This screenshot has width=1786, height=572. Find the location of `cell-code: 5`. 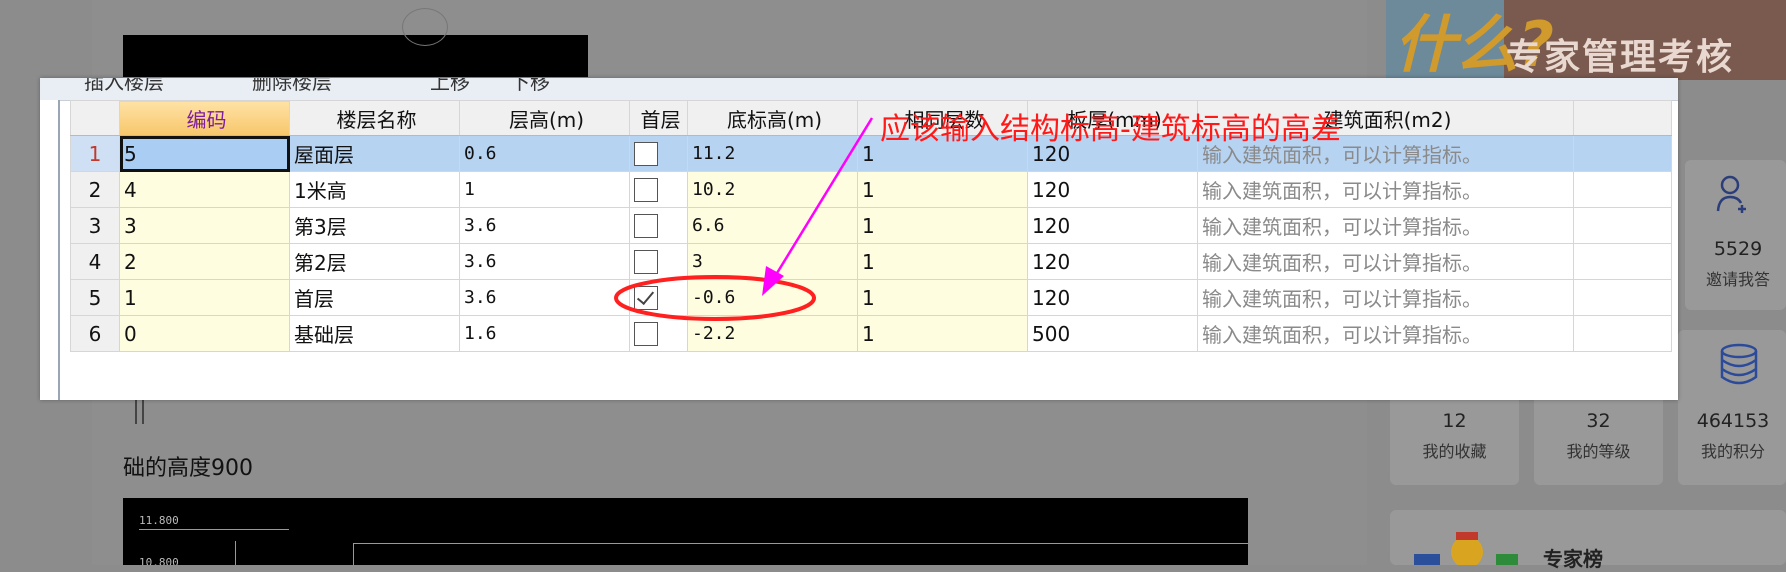

cell-code: 5 is located at coordinates (204, 153).